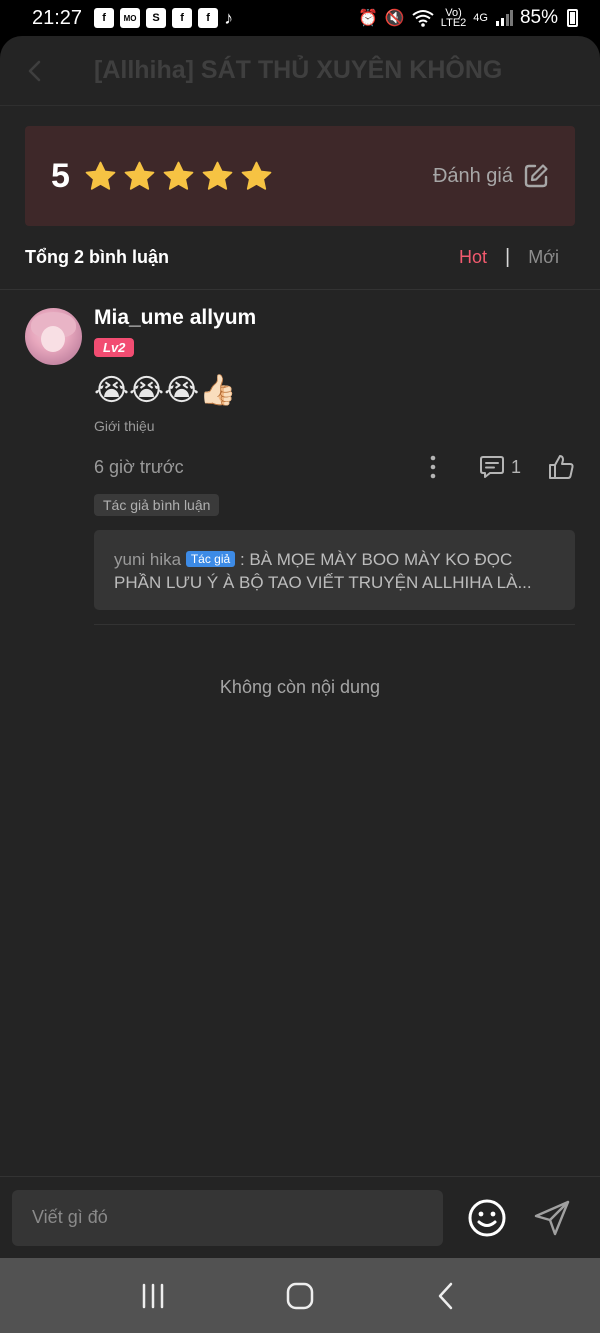 The image size is (600, 1333). Describe the element at coordinates (423, 18) in the screenshot. I see `wifi-icon` at that location.